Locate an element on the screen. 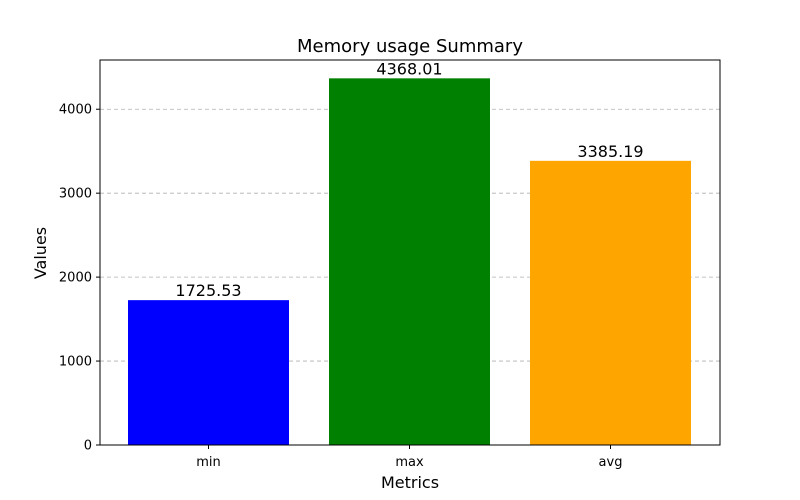  bar-max is located at coordinates (409, 262).